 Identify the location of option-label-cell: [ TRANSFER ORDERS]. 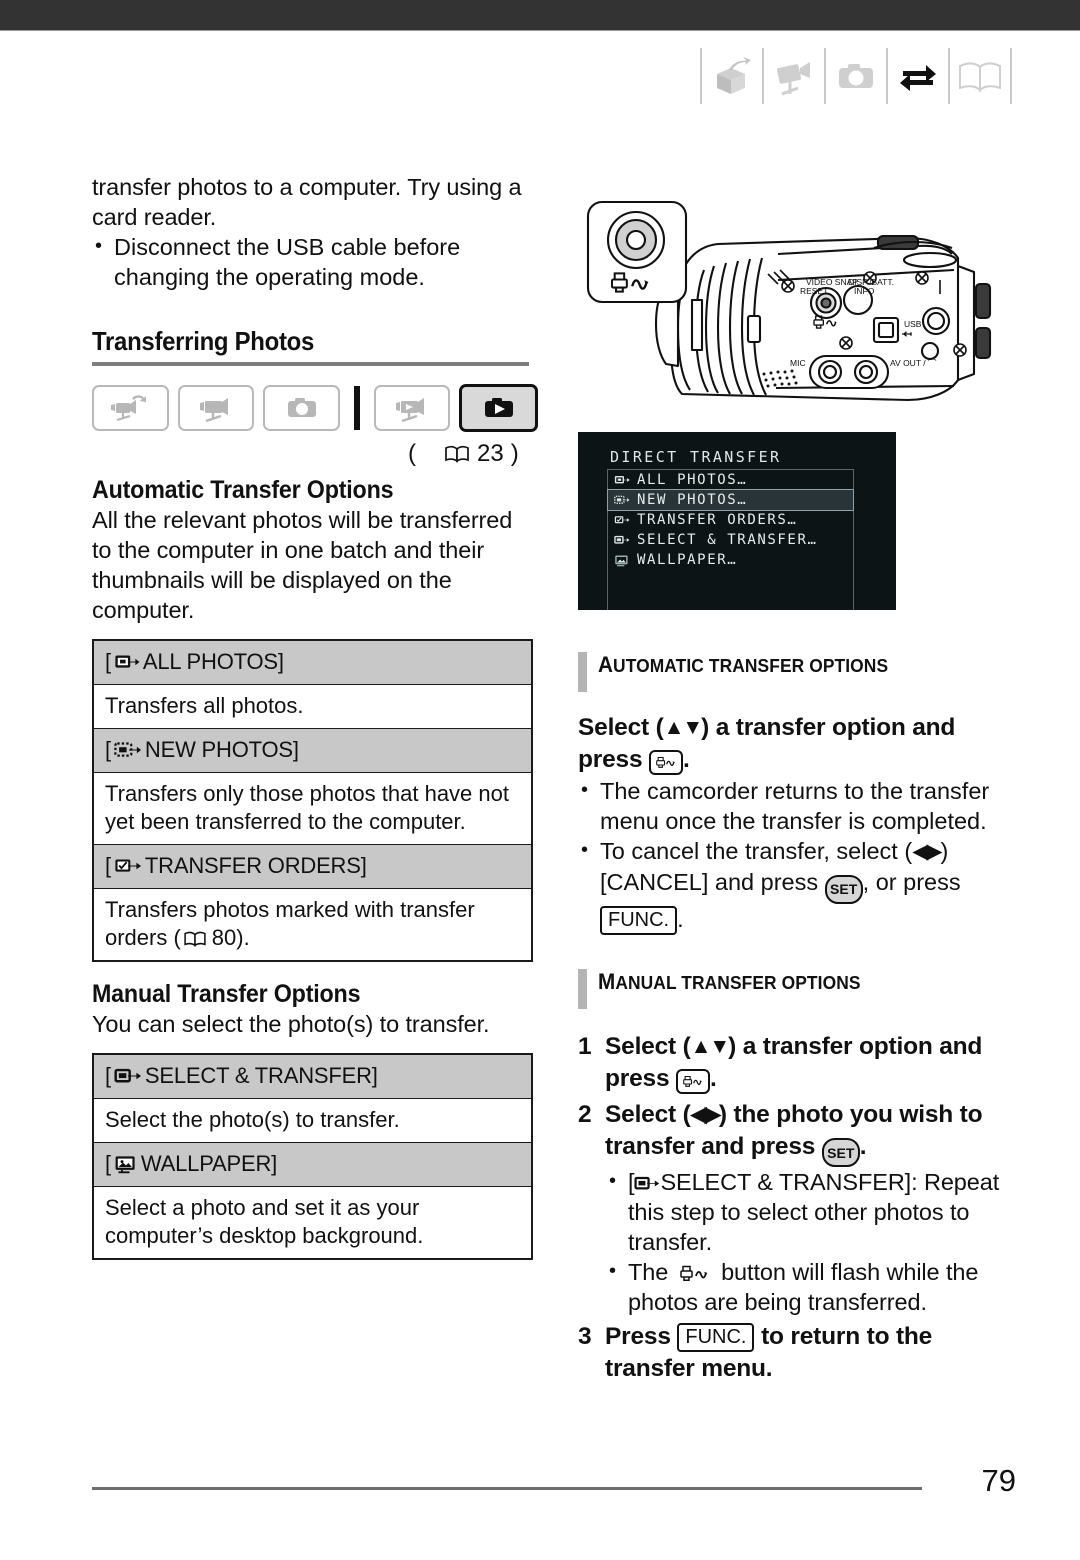
(312, 866).